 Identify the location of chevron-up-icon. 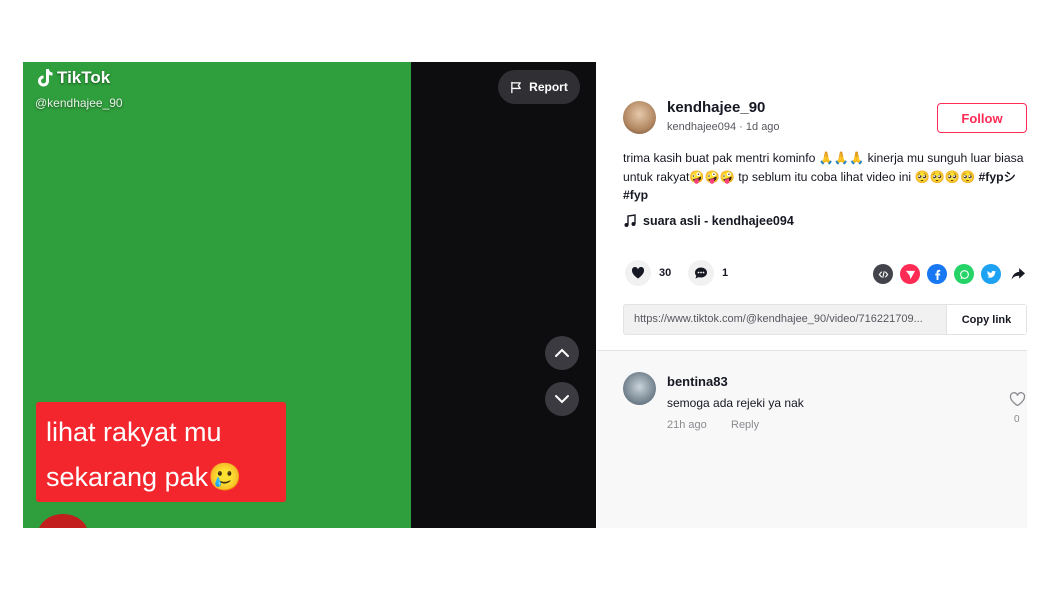
(562, 352).